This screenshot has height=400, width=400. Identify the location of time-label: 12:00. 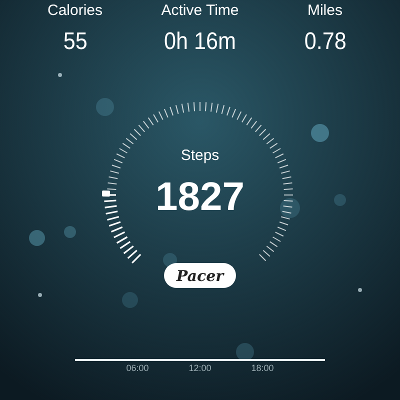
(200, 368).